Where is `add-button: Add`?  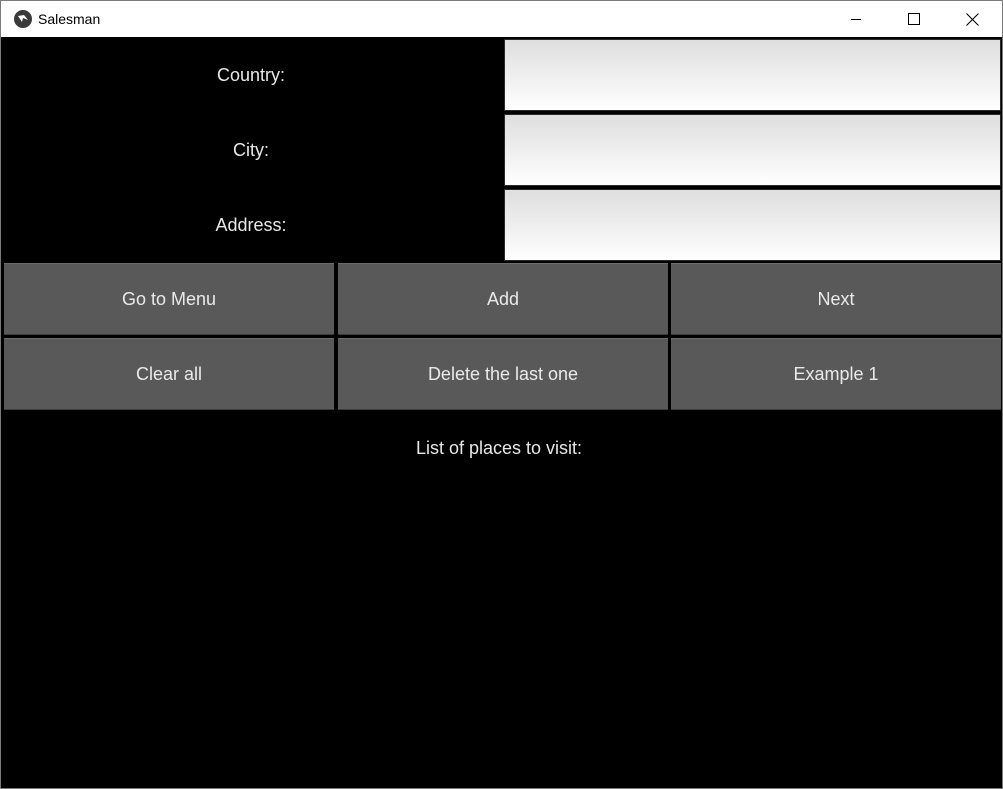
add-button: Add is located at coordinates (503, 299).